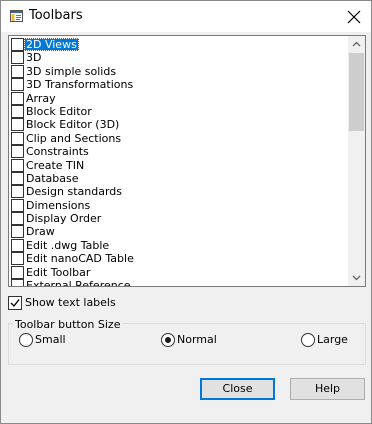 Image resolution: width=372 pixels, height=424 pixels. I want to click on toolbar-list-item: Edit nanoCAD Table, so click(178, 259).